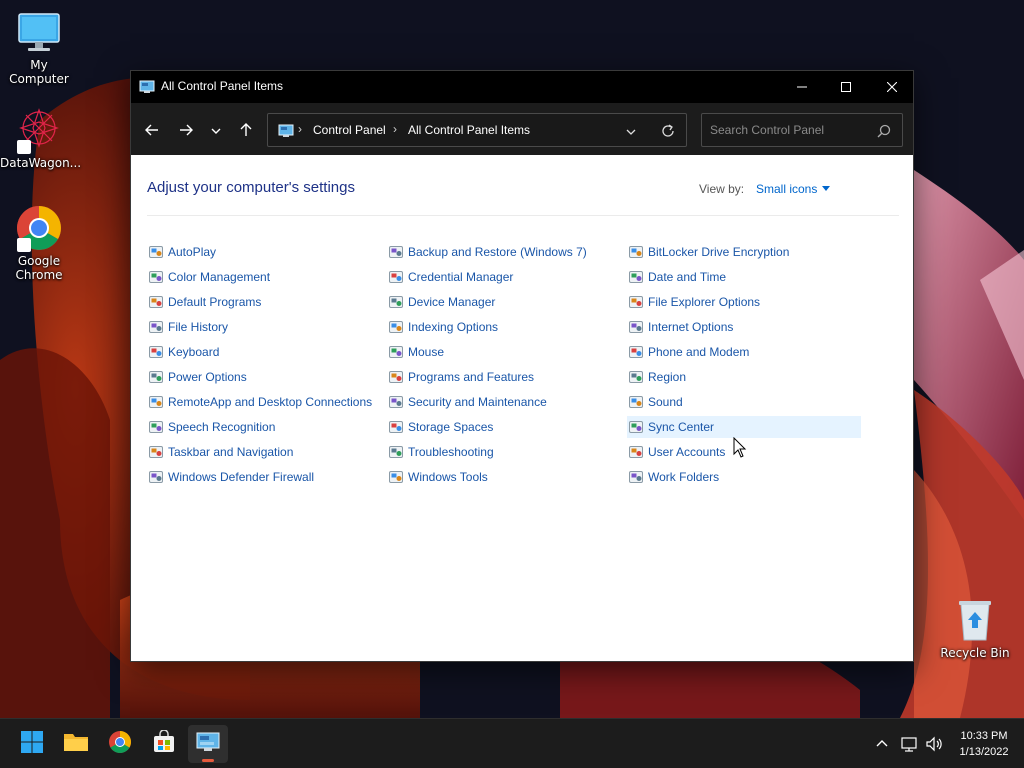  I want to click on keyboard-icon, so click(156, 352).